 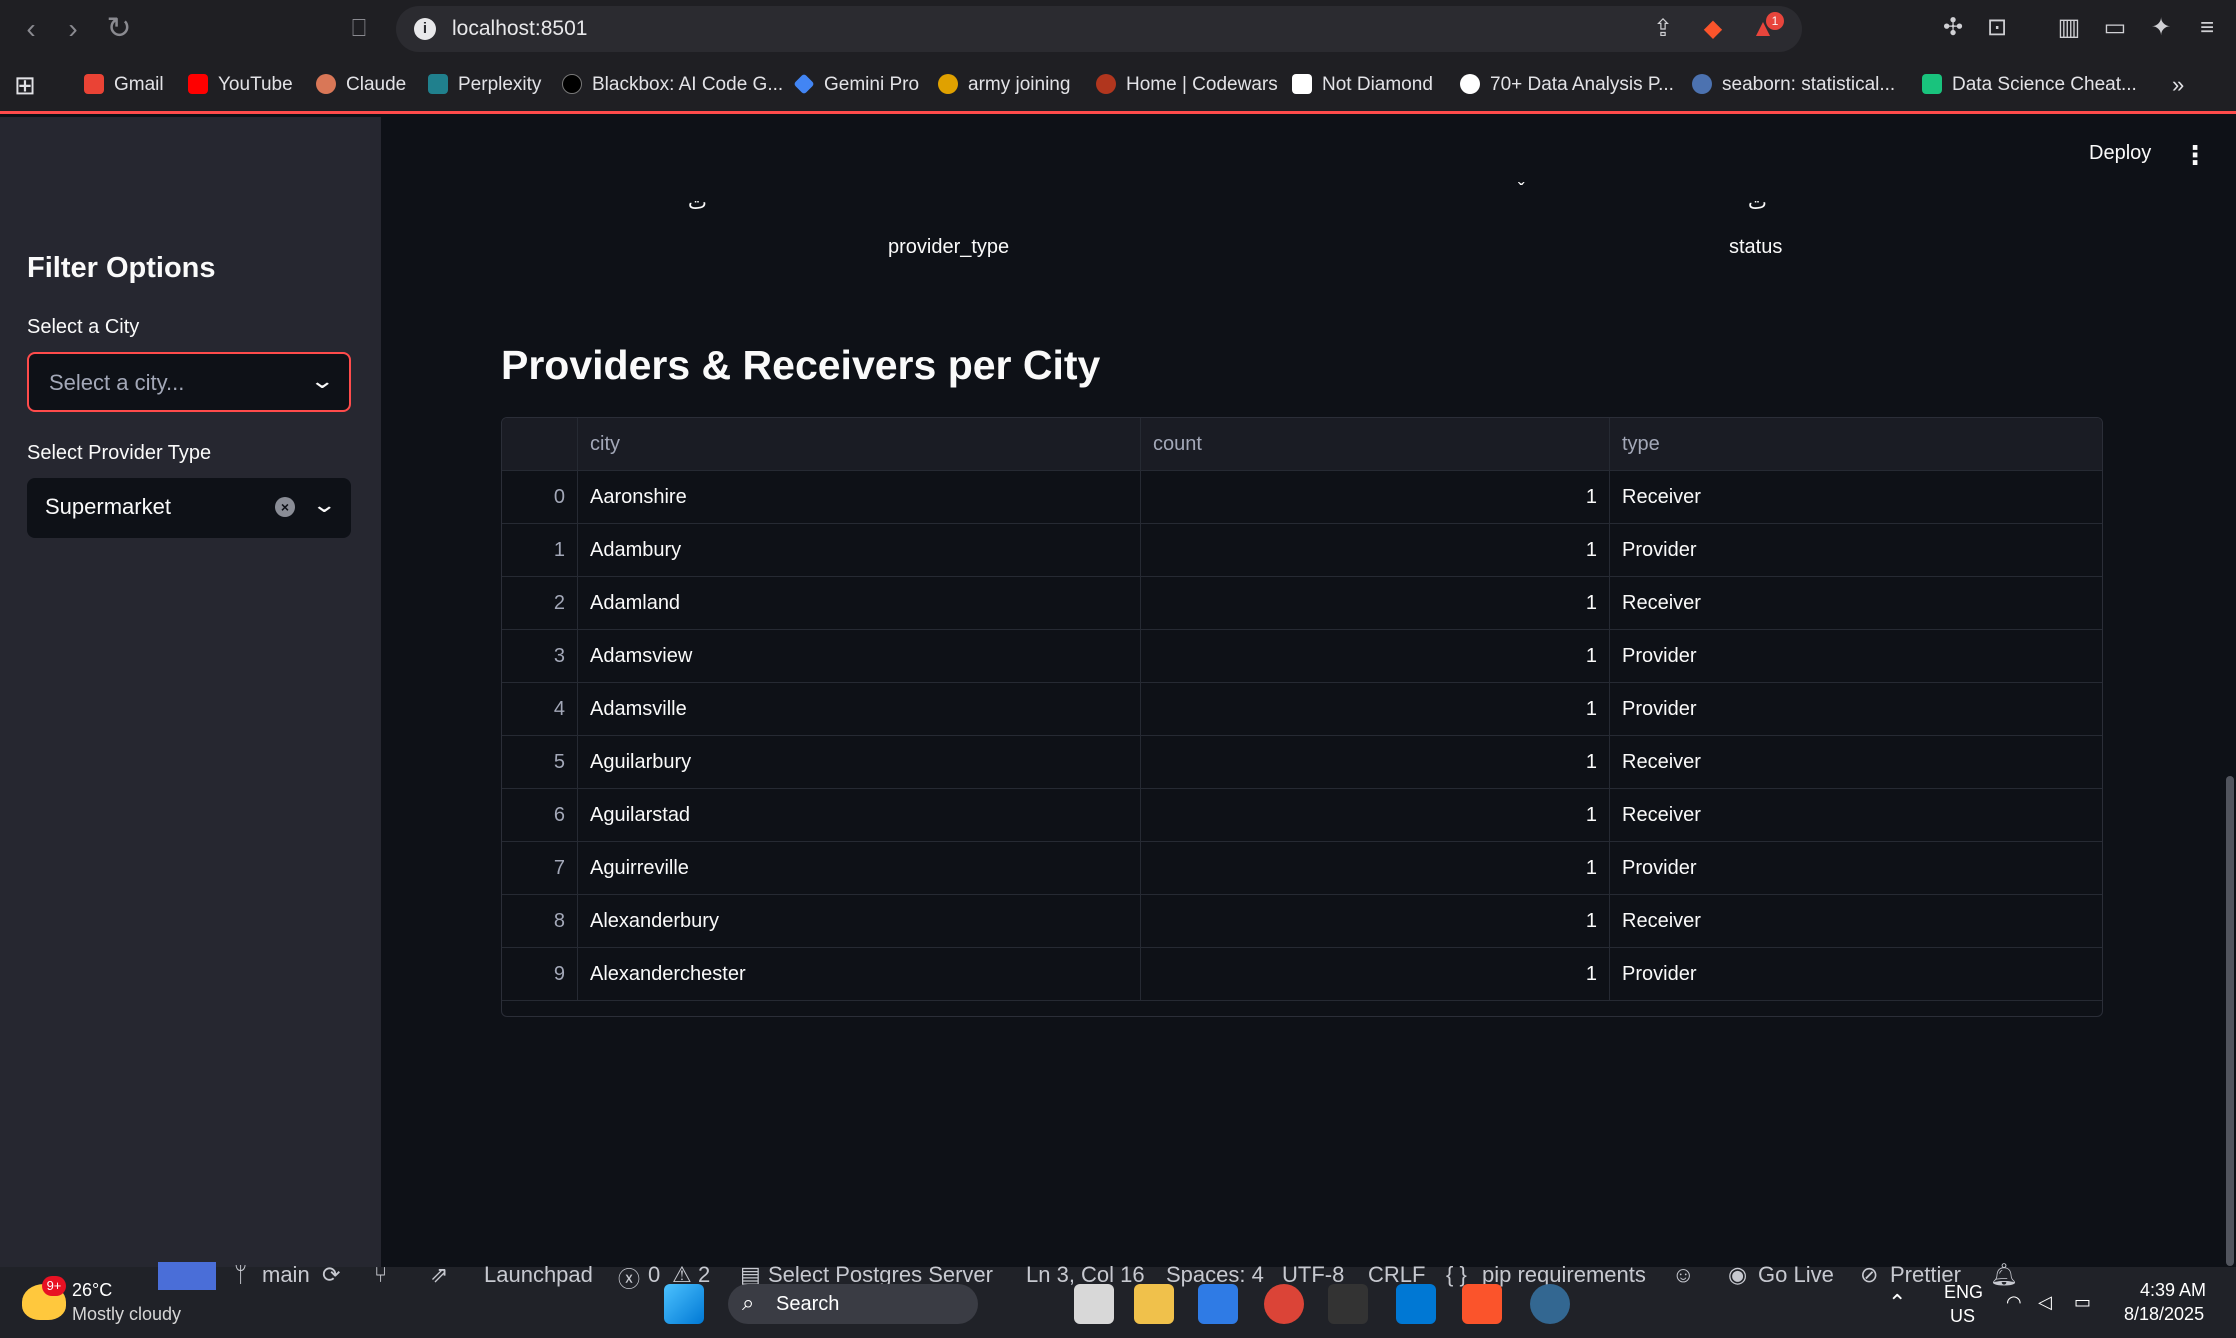 I want to click on taskbar-search: ⌕ Search, so click(x=853, y=1304).